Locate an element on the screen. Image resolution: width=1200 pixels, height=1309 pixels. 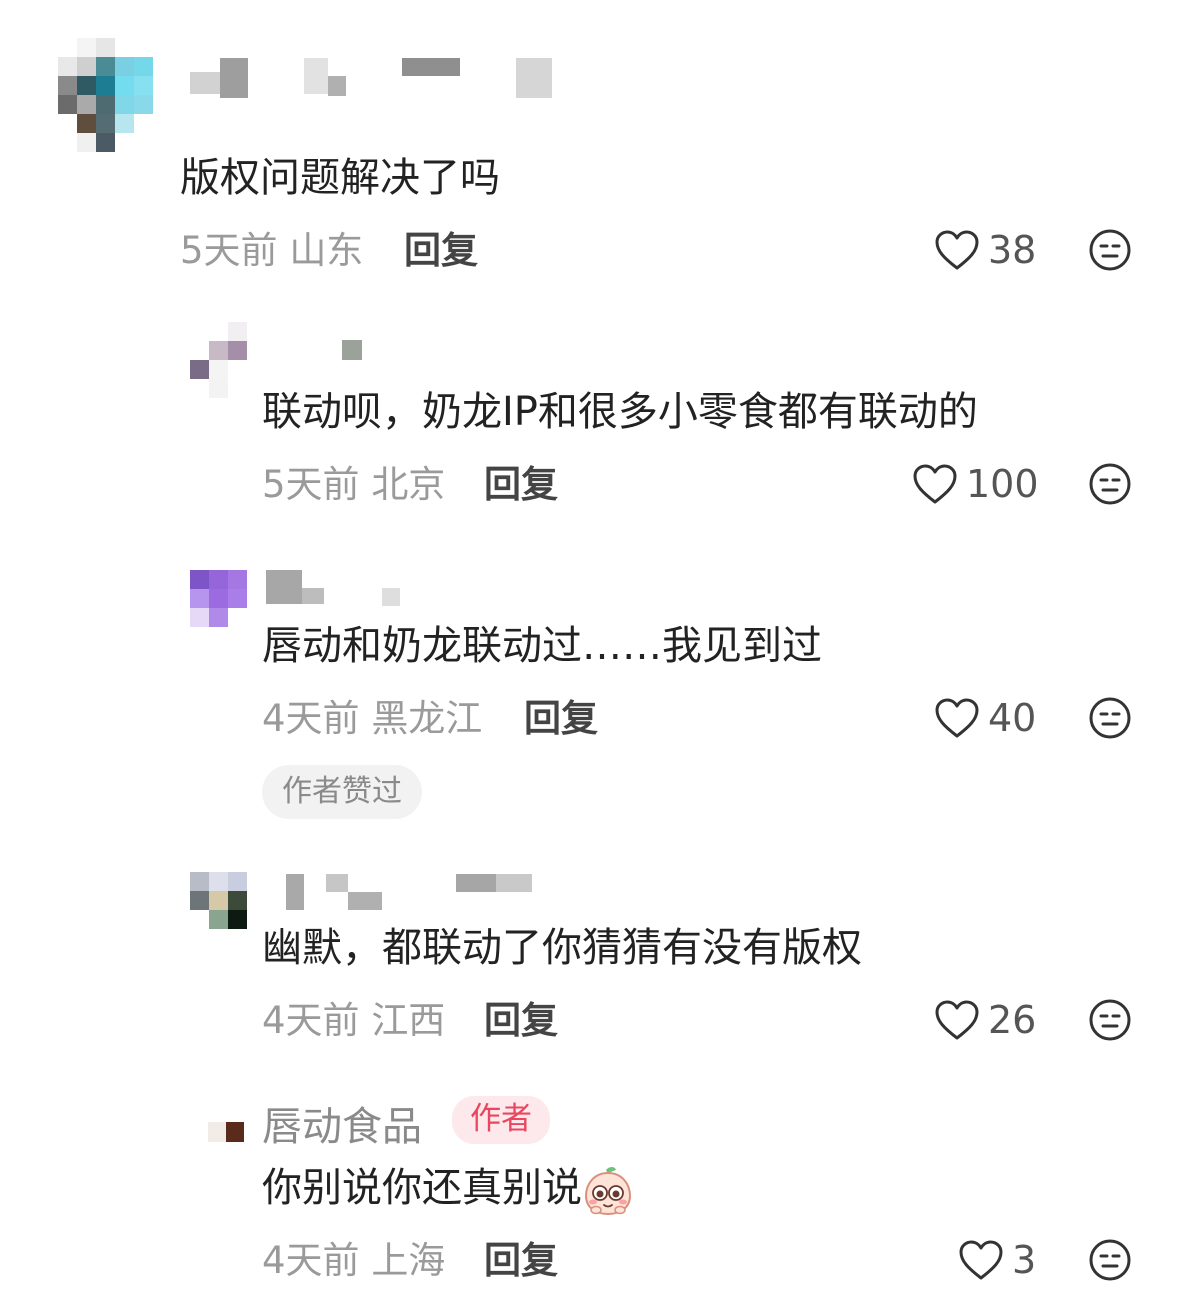
like-button: 26 is located at coordinates (985, 1020).